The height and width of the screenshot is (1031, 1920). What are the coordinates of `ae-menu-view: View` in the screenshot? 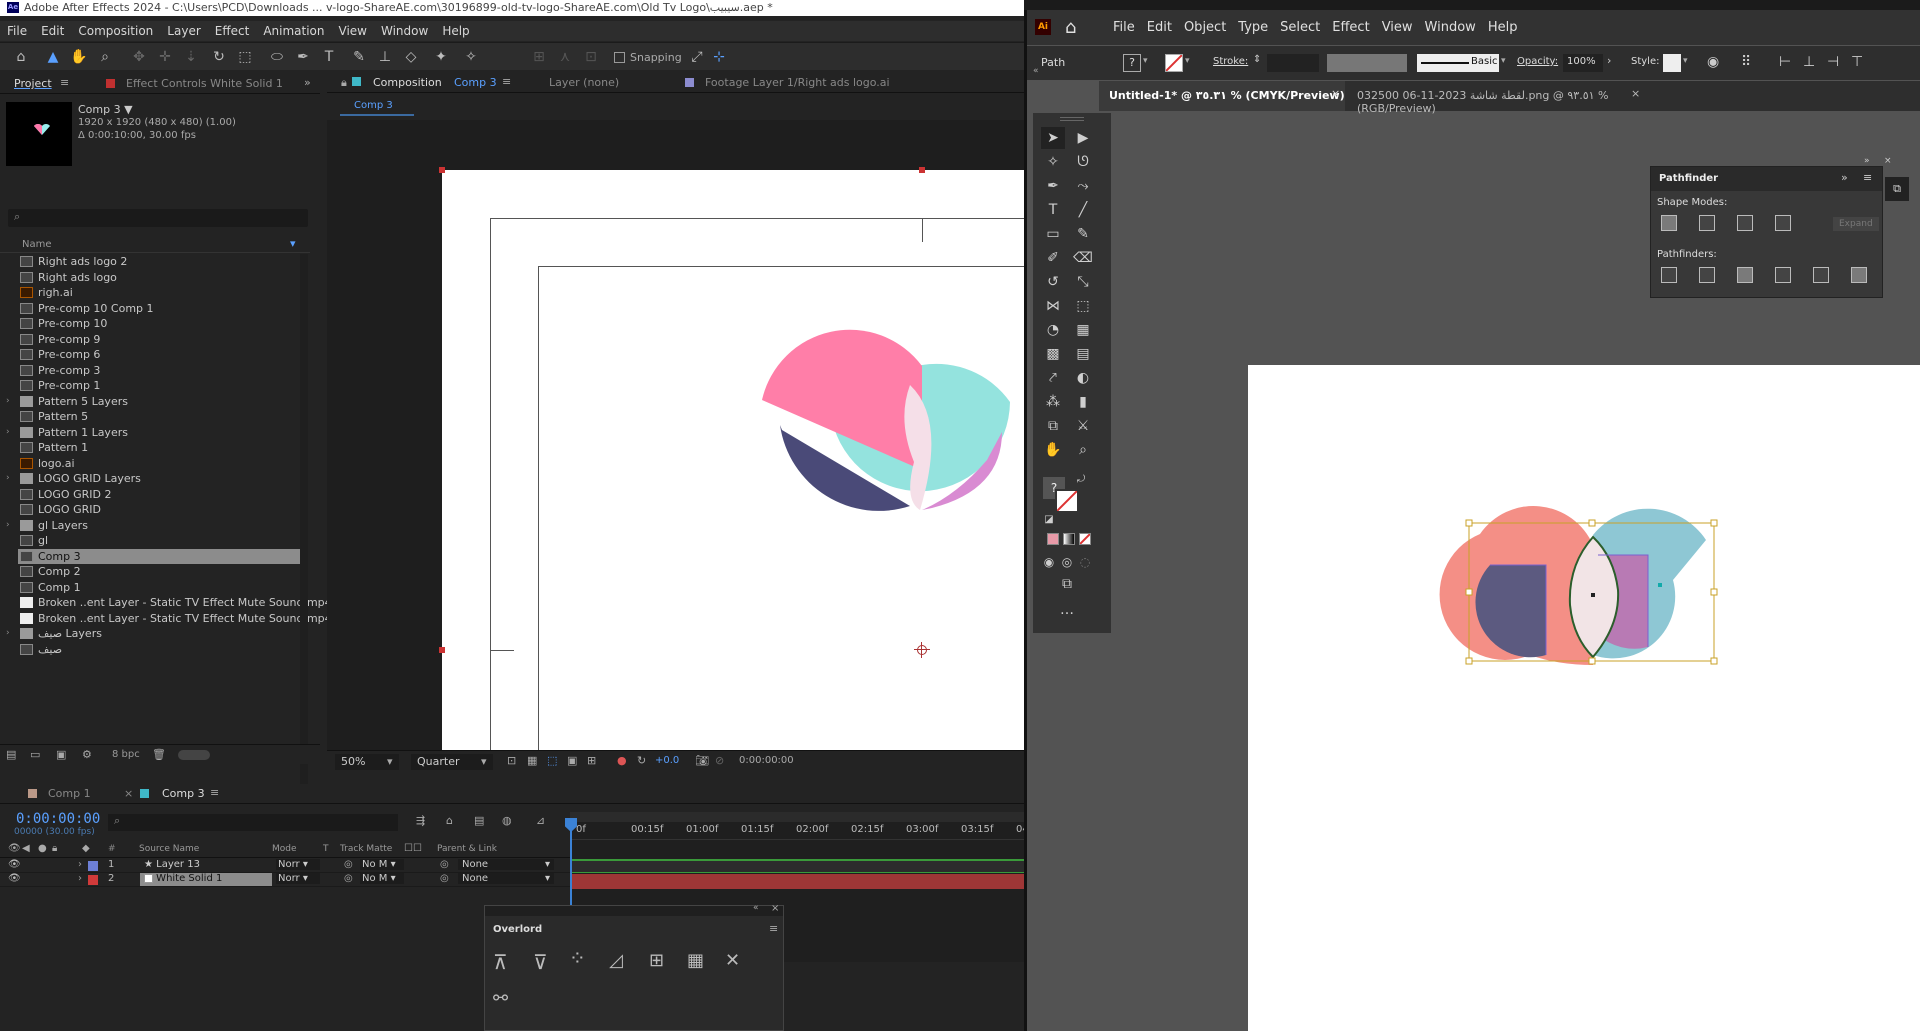 It's located at (353, 31).